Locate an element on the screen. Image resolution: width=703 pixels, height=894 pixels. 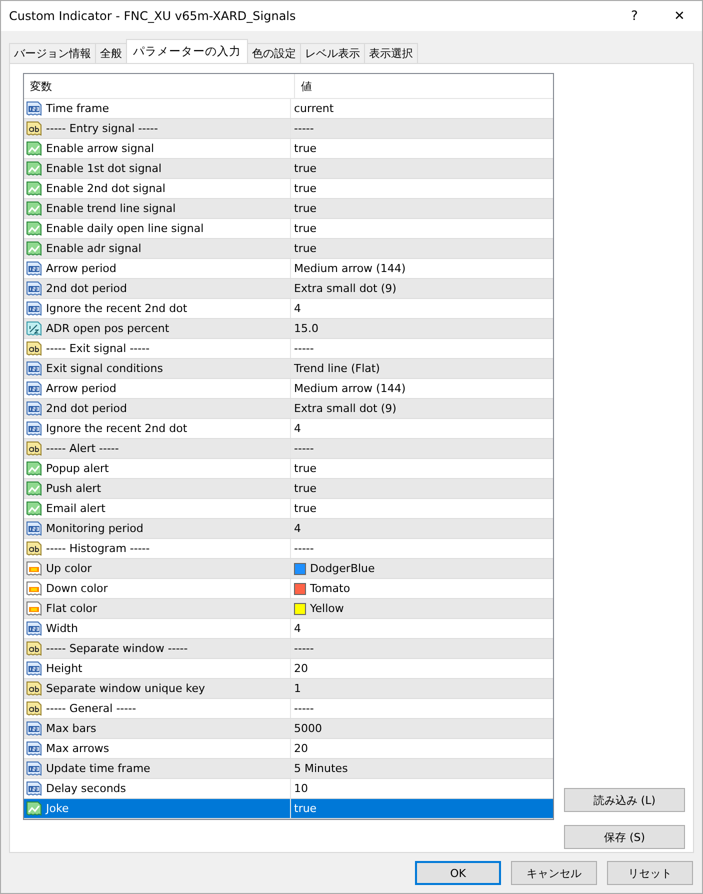
parameter-name: Flat color is located at coordinates (72, 608).